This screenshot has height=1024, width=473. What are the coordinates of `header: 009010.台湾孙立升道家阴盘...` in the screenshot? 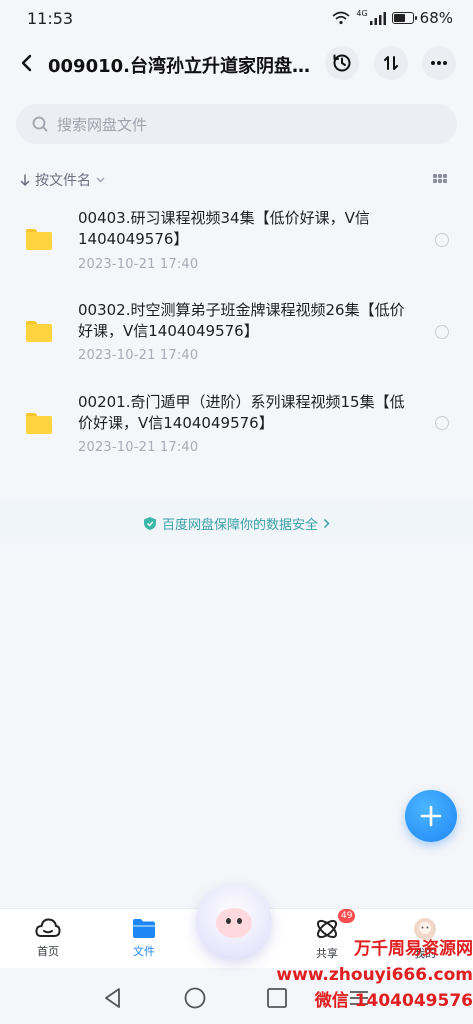 It's located at (236, 64).